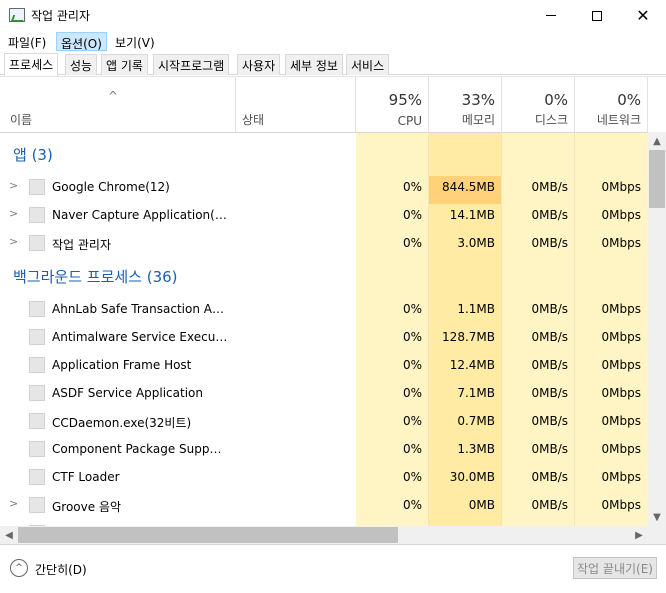 The image size is (666, 593). What do you see at coordinates (31, 64) in the screenshot?
I see `tab-processes: 프로세스` at bounding box center [31, 64].